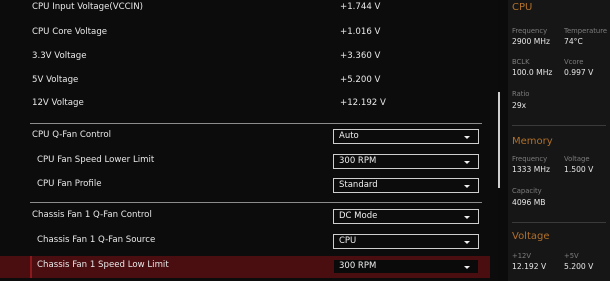 The image size is (610, 281). What do you see at coordinates (348, 241) in the screenshot?
I see `dropdown-value: CPU` at bounding box center [348, 241].